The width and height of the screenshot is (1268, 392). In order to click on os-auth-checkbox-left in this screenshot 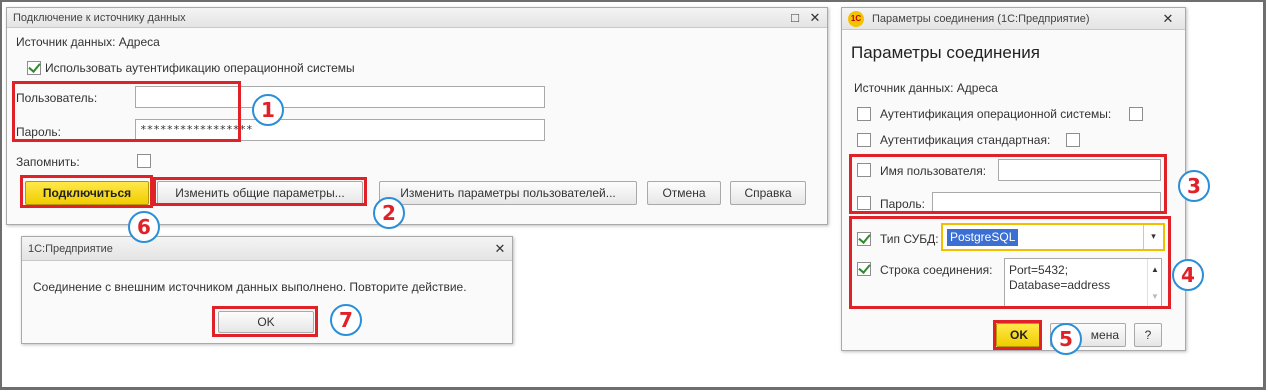, I will do `click(864, 114)`.